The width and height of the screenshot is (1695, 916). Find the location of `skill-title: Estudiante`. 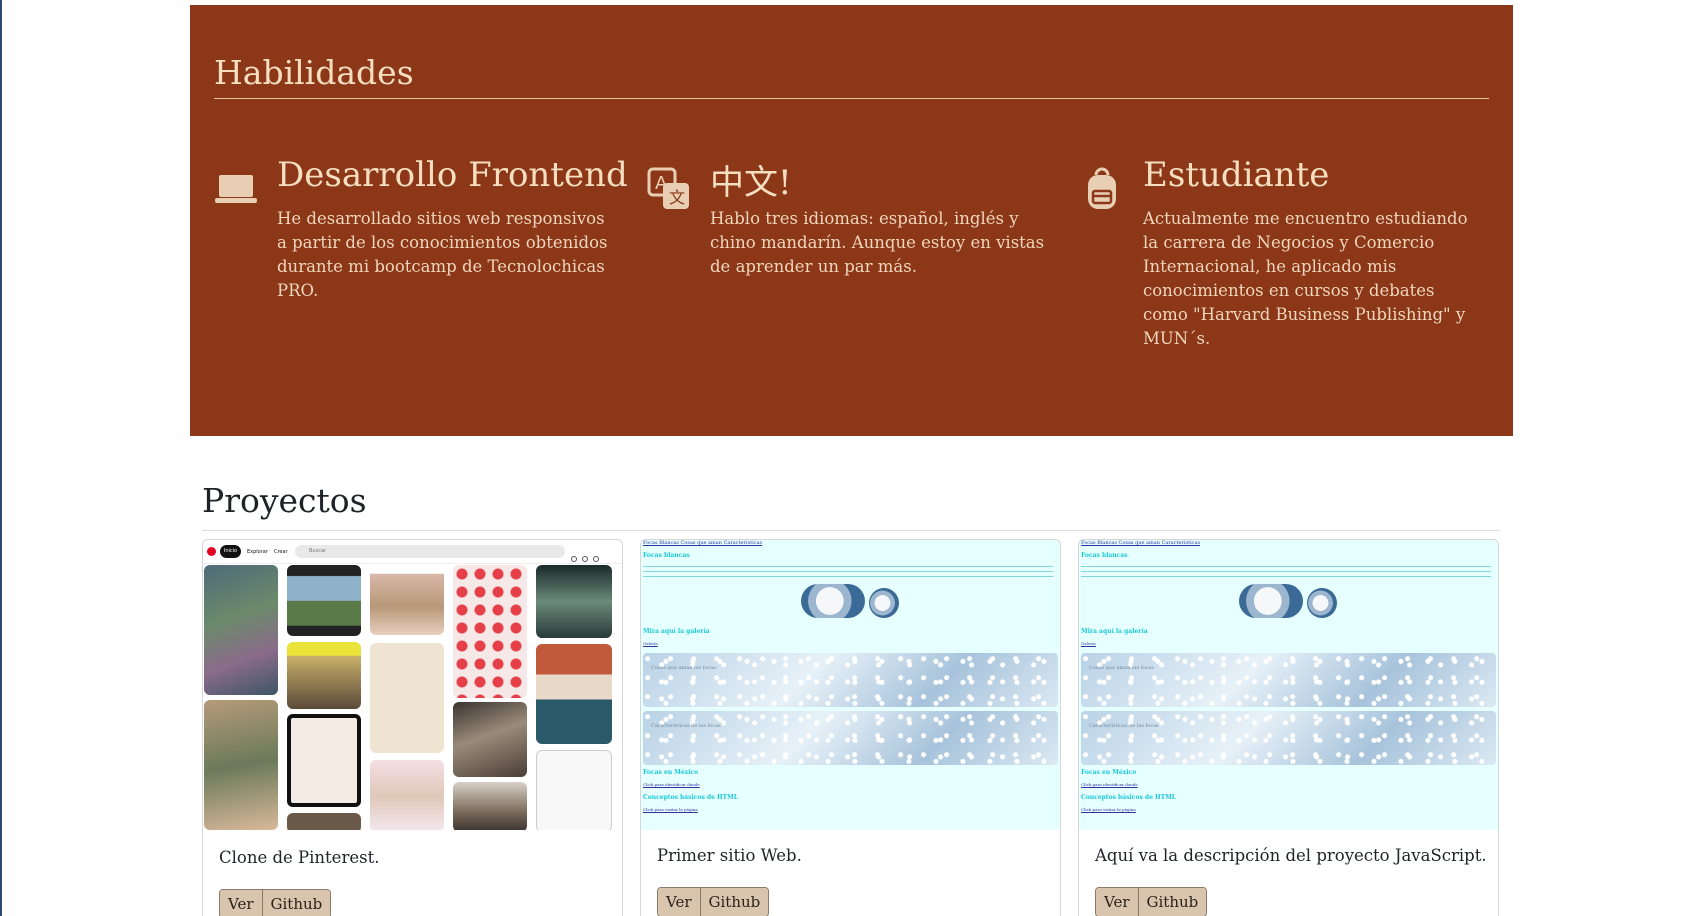

skill-title: Estudiante is located at coordinates (1236, 175).